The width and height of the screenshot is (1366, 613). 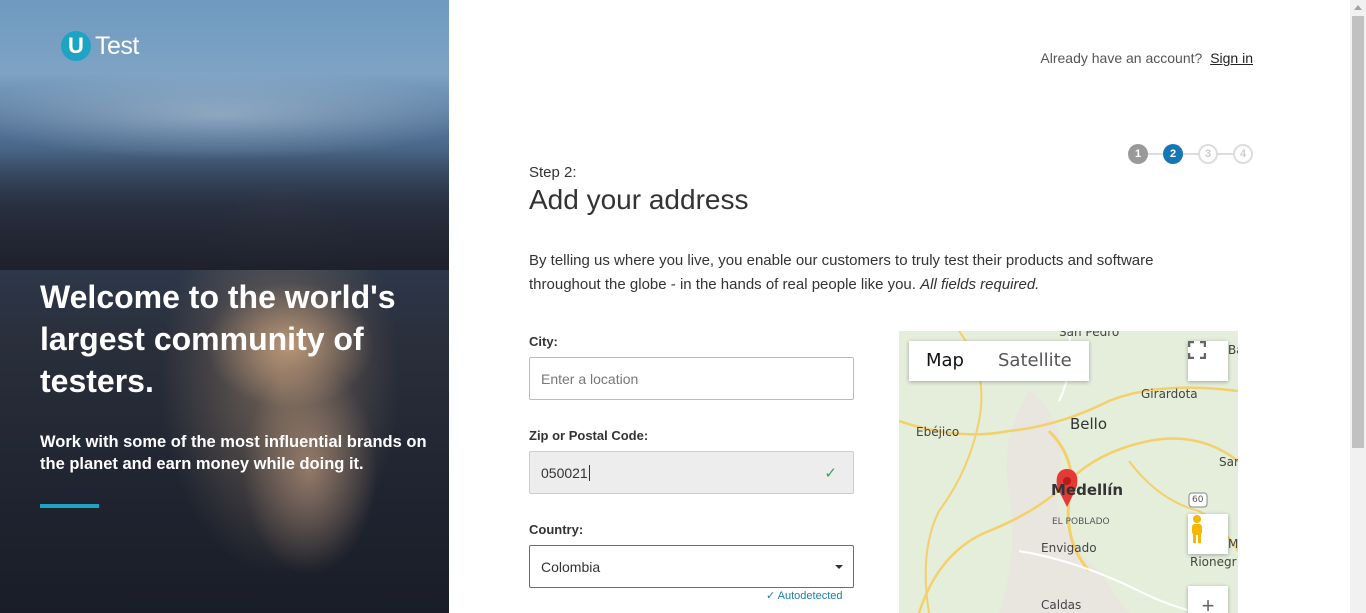 What do you see at coordinates (69, 506) in the screenshot?
I see `hero-accent-bar` at bounding box center [69, 506].